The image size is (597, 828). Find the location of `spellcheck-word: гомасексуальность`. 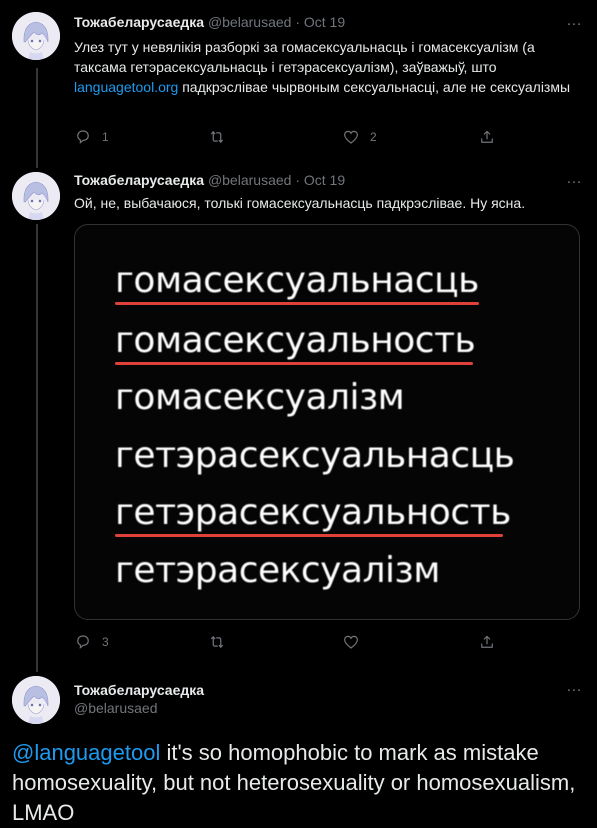

spellcheck-word: гомасексуальность is located at coordinates (295, 340).